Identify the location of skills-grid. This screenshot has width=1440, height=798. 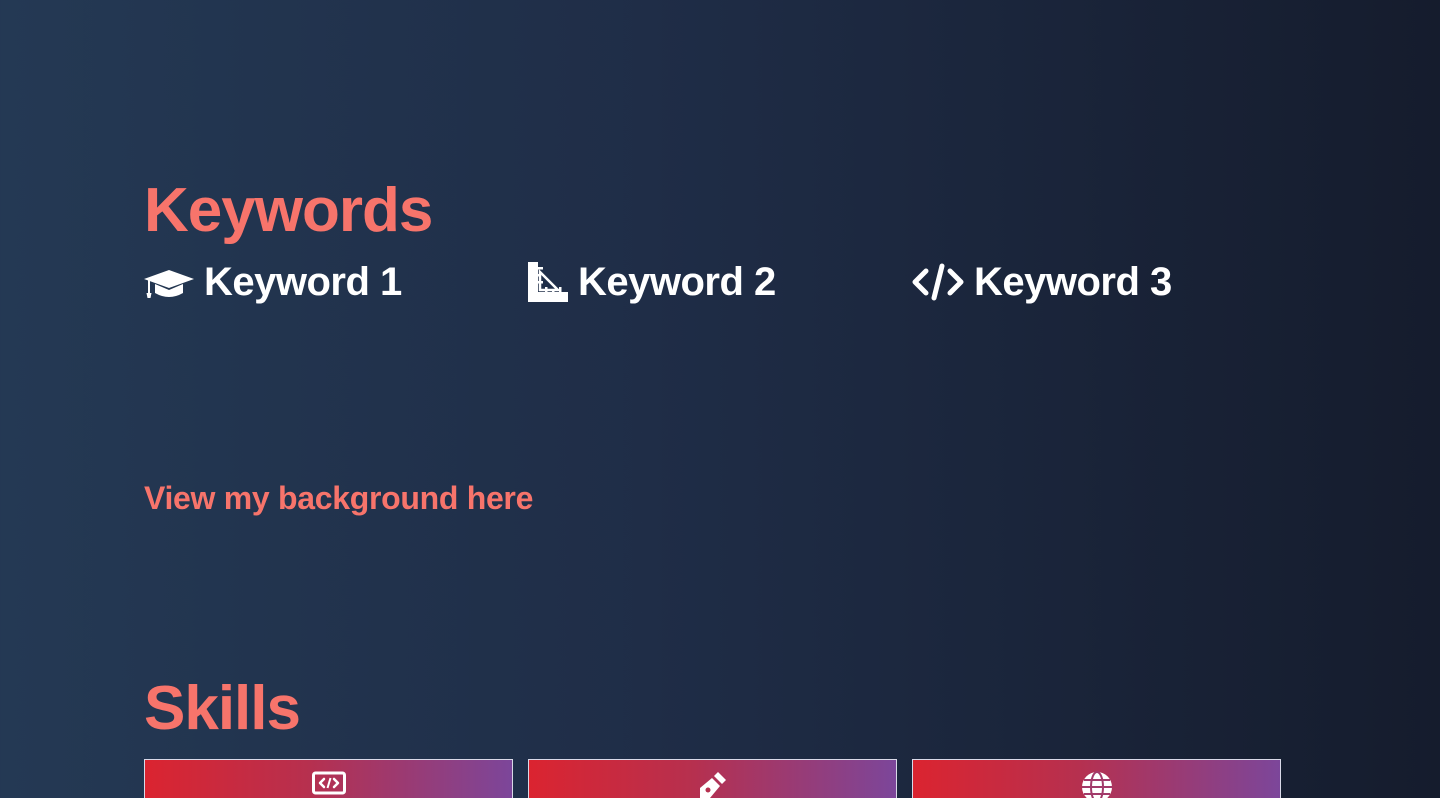
(712, 778).